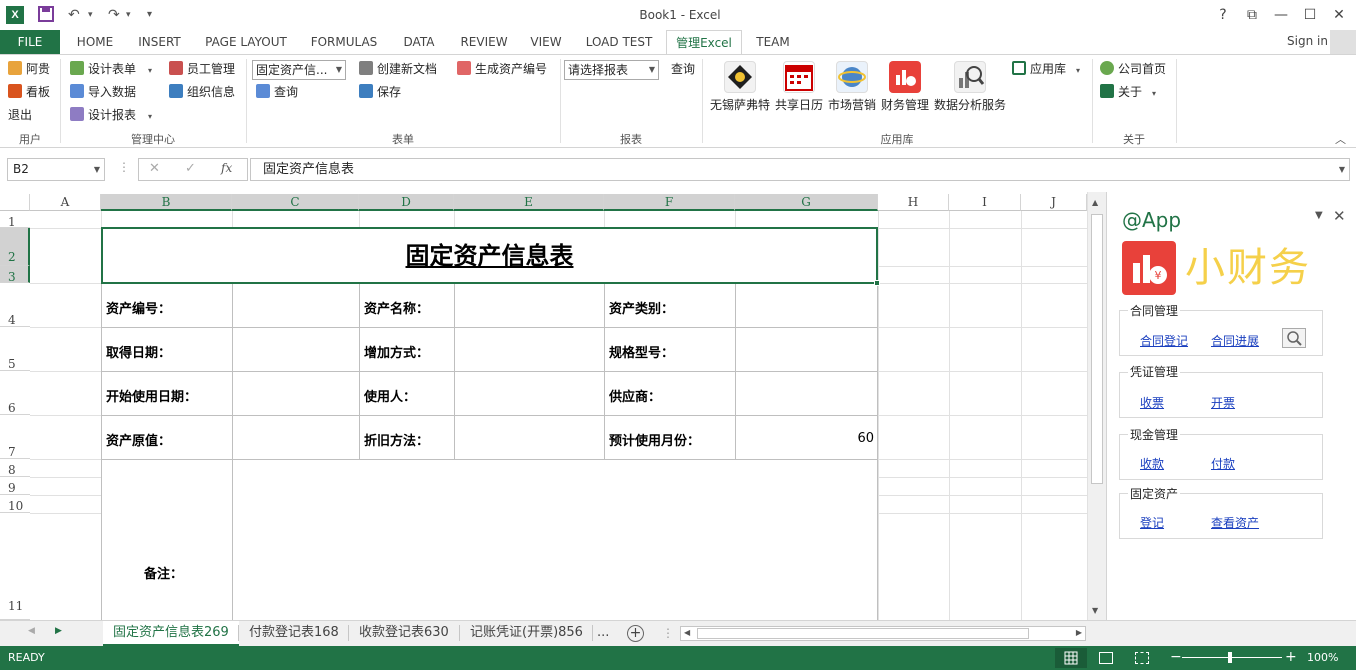 The width and height of the screenshot is (1356, 671). What do you see at coordinates (502, 69) in the screenshot?
I see `generate-asset-no-button: 生成资产编号` at bounding box center [502, 69].